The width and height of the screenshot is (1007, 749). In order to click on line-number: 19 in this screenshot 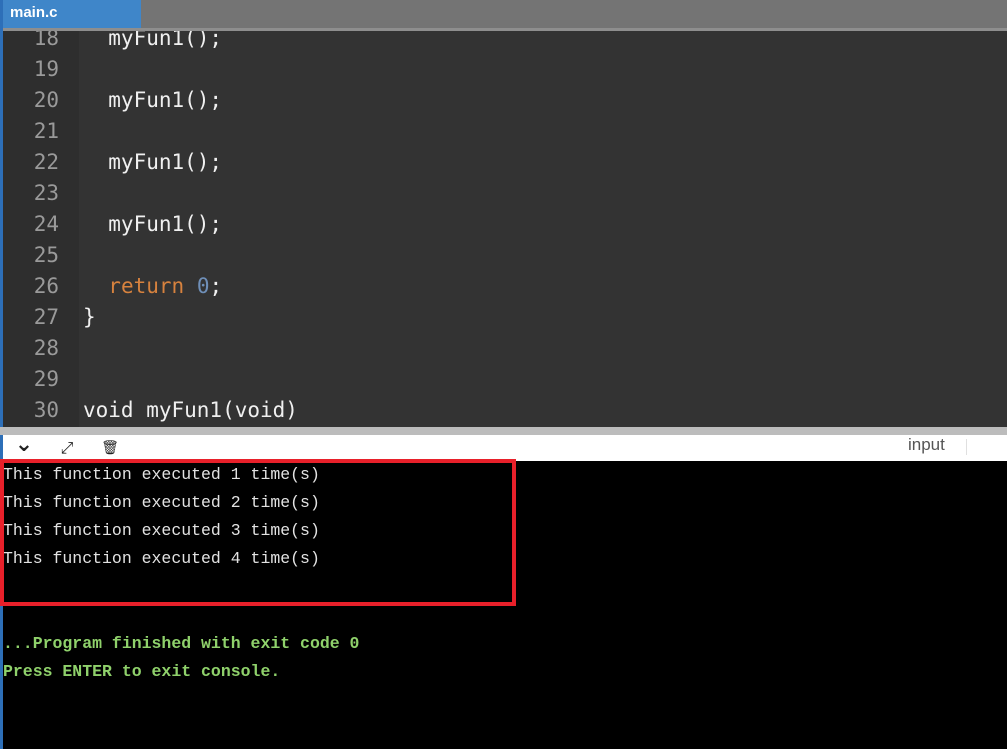, I will do `click(46, 69)`.